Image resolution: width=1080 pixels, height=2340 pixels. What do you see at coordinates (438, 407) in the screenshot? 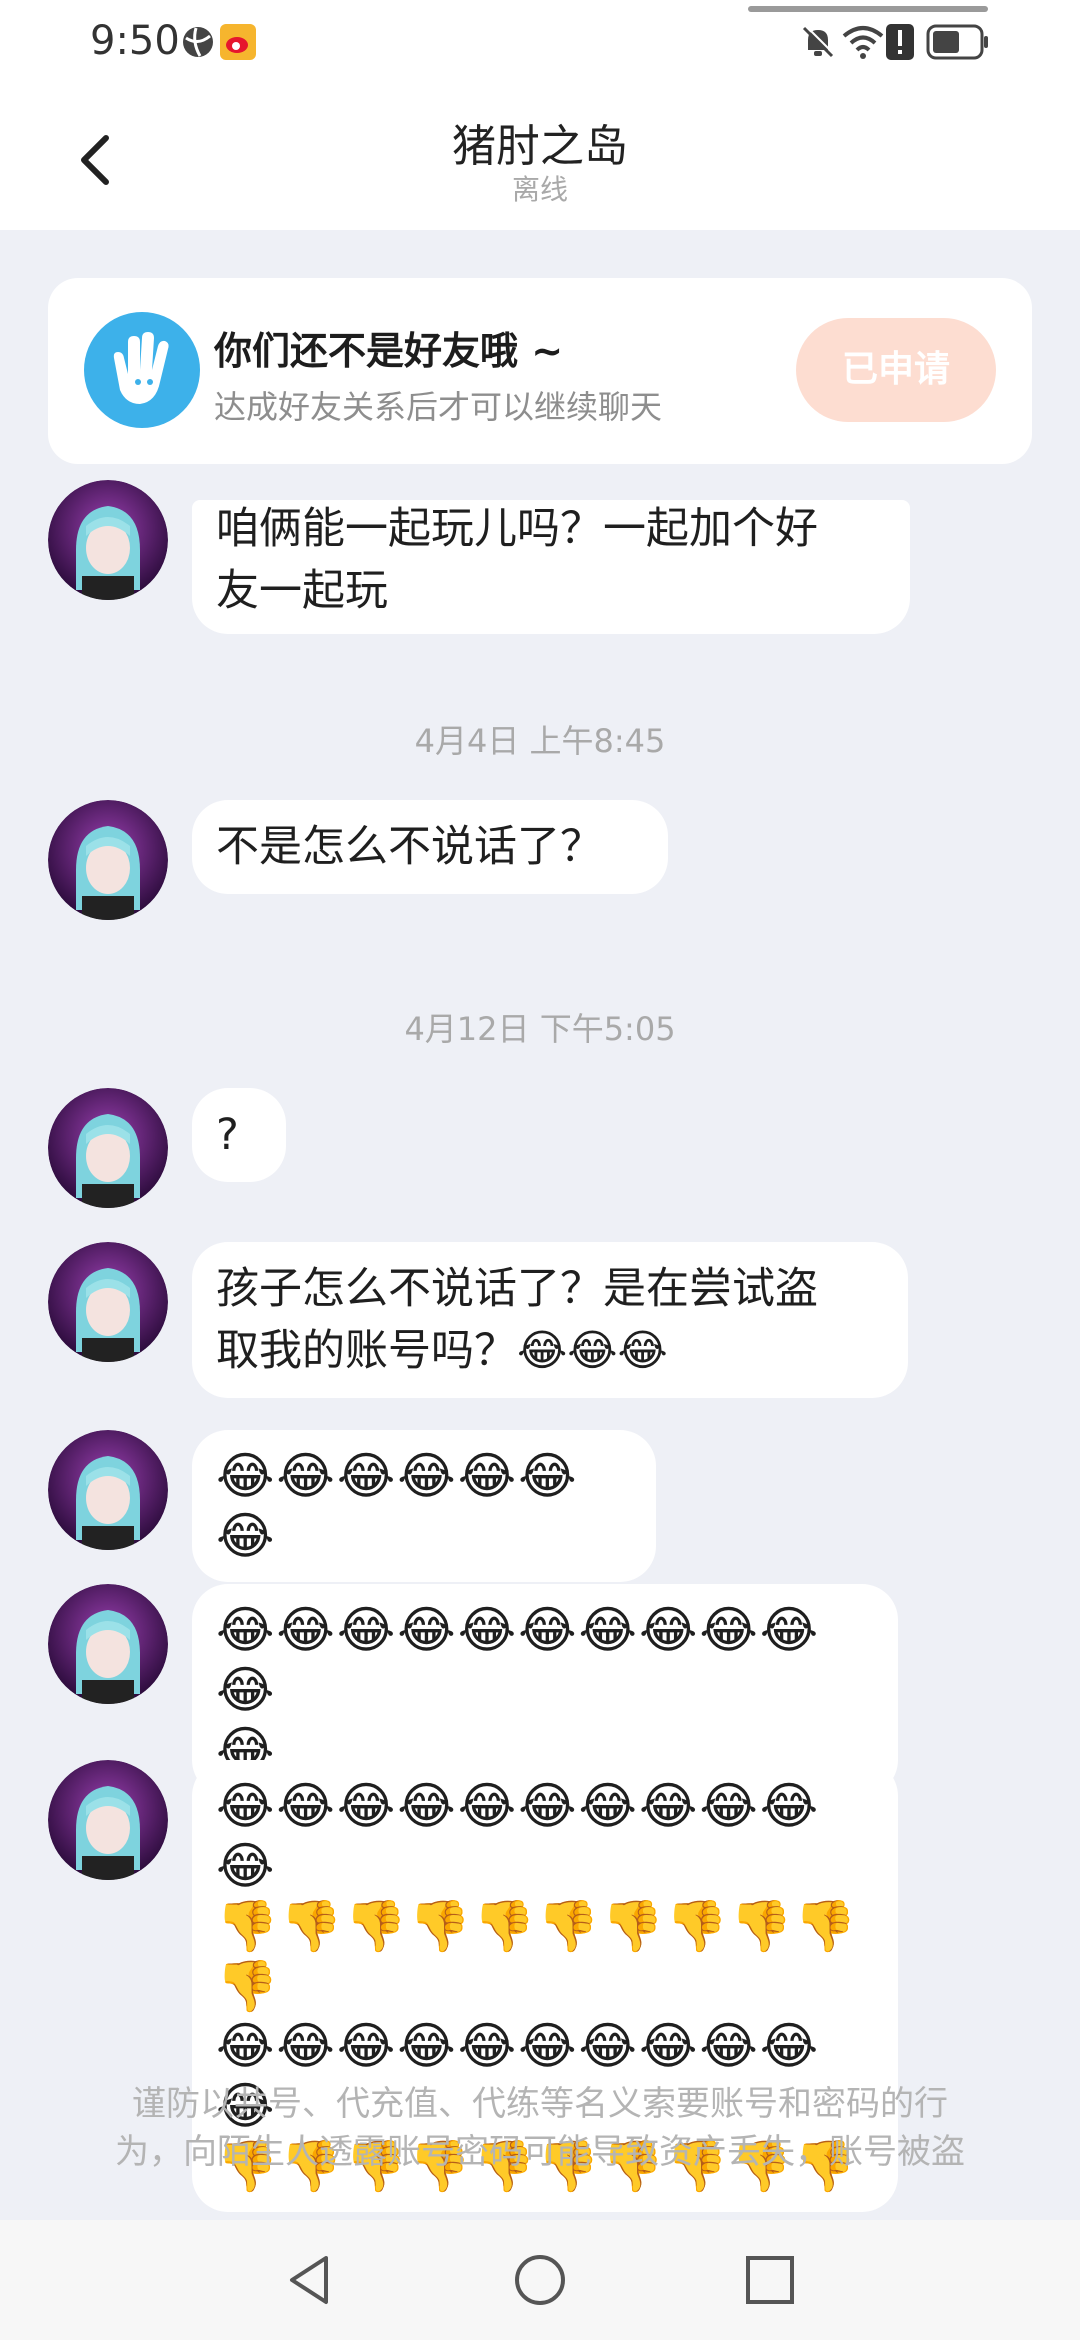
I see `banner-subtitle: 达成好友关系后才可以继续聊天` at bounding box center [438, 407].